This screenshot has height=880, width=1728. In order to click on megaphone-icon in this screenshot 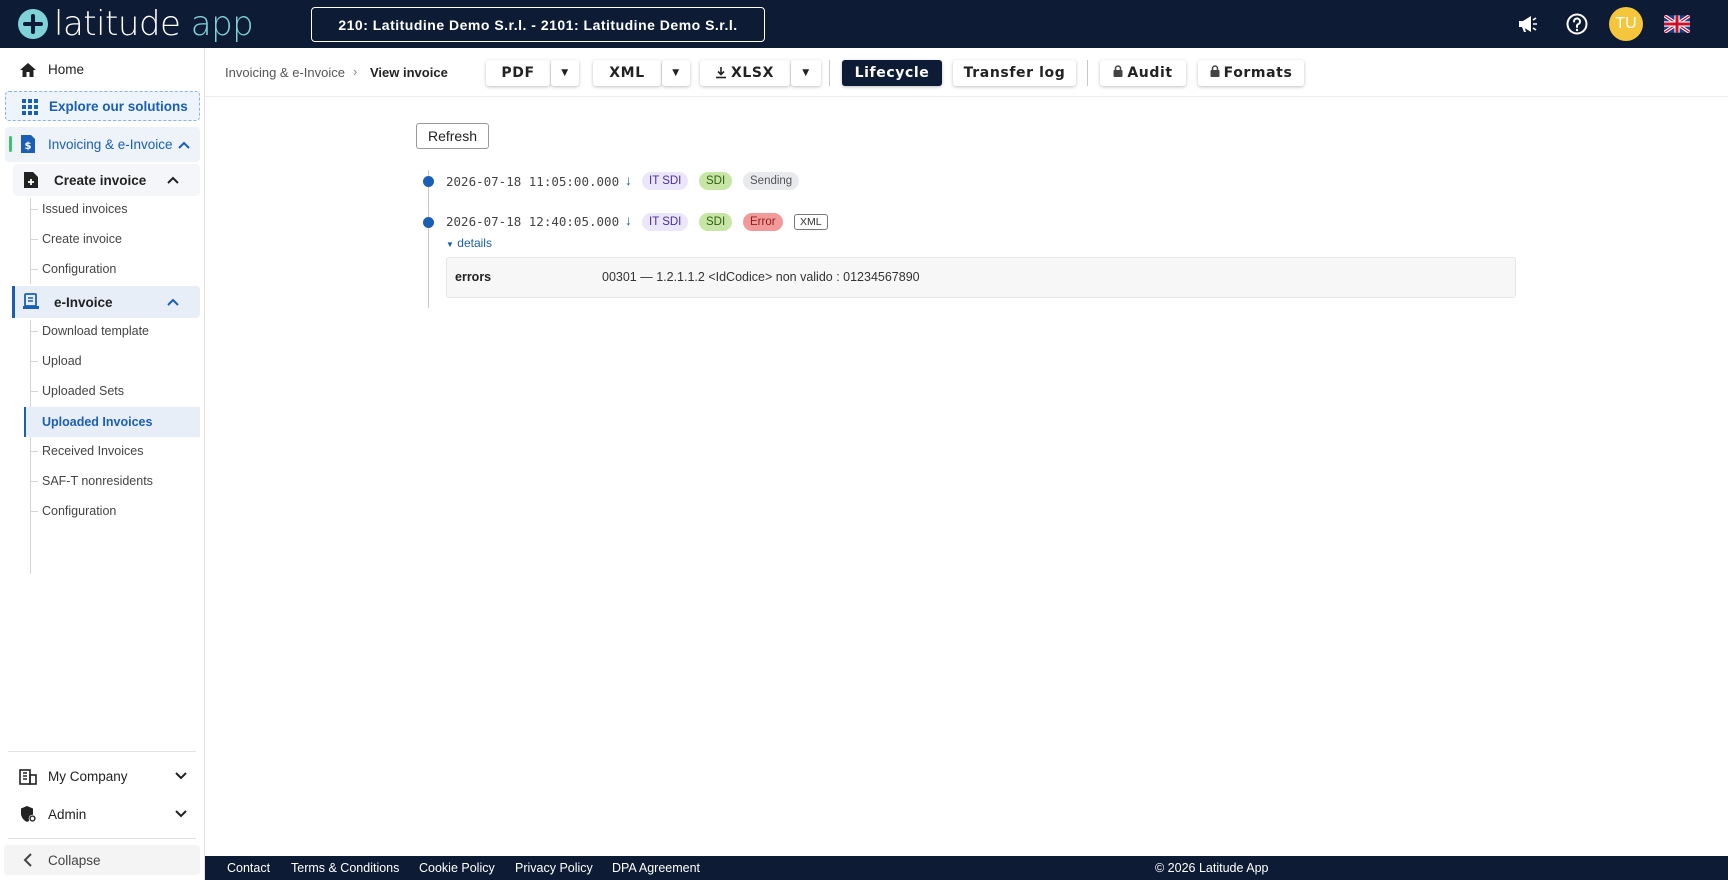, I will do `click(1528, 24)`.